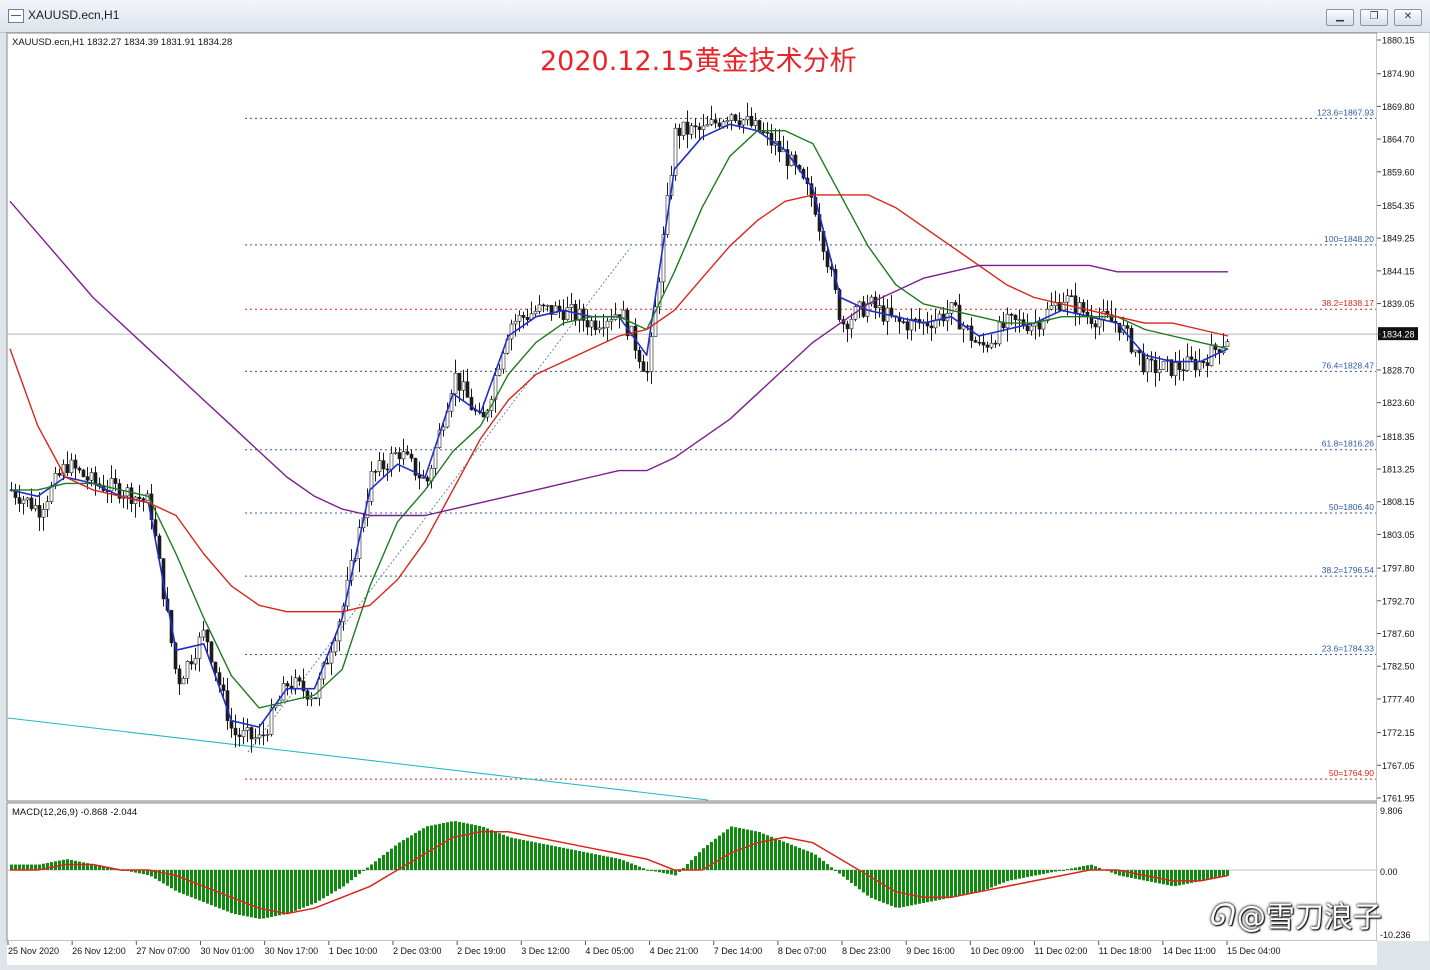 The width and height of the screenshot is (1430, 970). Describe the element at coordinates (1398, 206) in the screenshot. I see `price-axis-label: 1854.35` at that location.